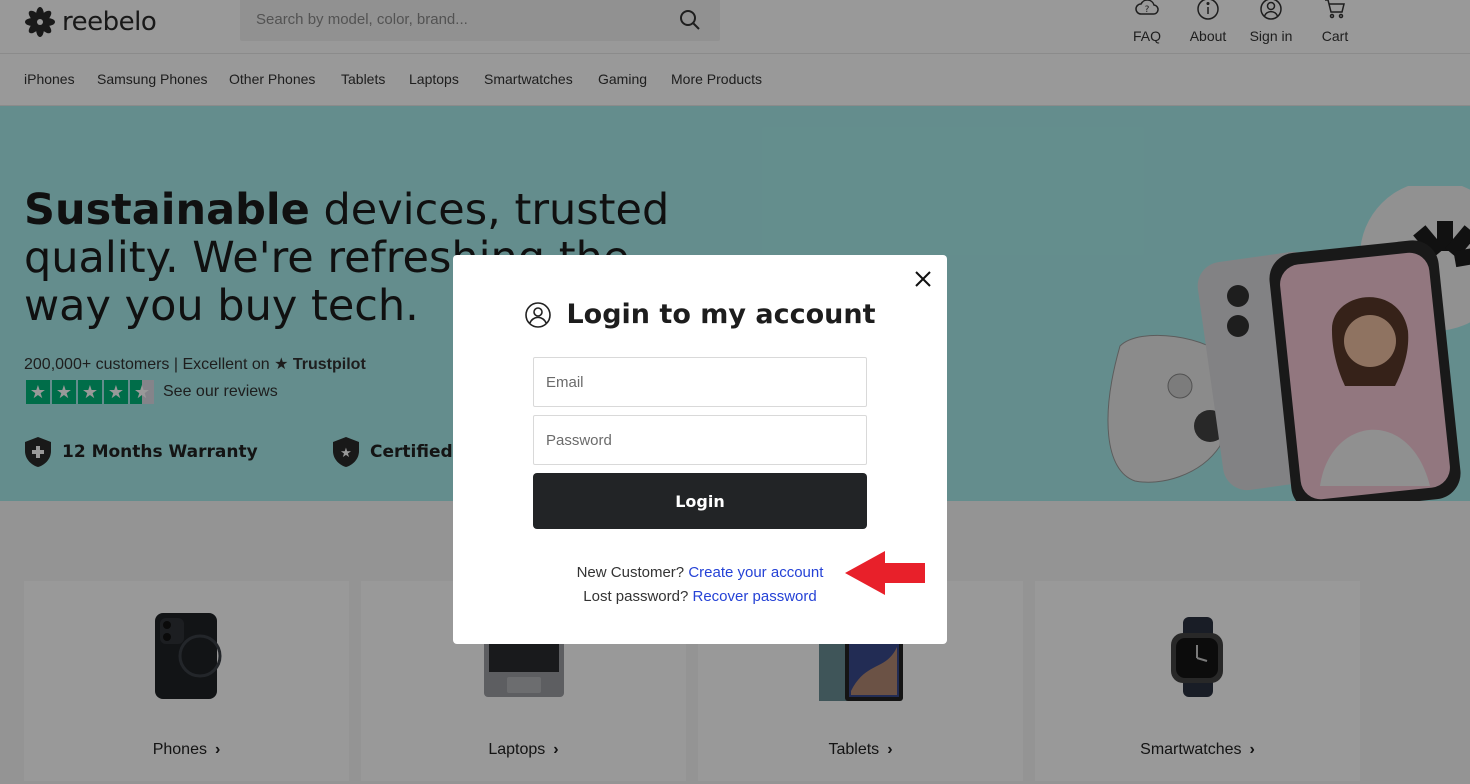  I want to click on recover-password-link: Recover password, so click(755, 596).